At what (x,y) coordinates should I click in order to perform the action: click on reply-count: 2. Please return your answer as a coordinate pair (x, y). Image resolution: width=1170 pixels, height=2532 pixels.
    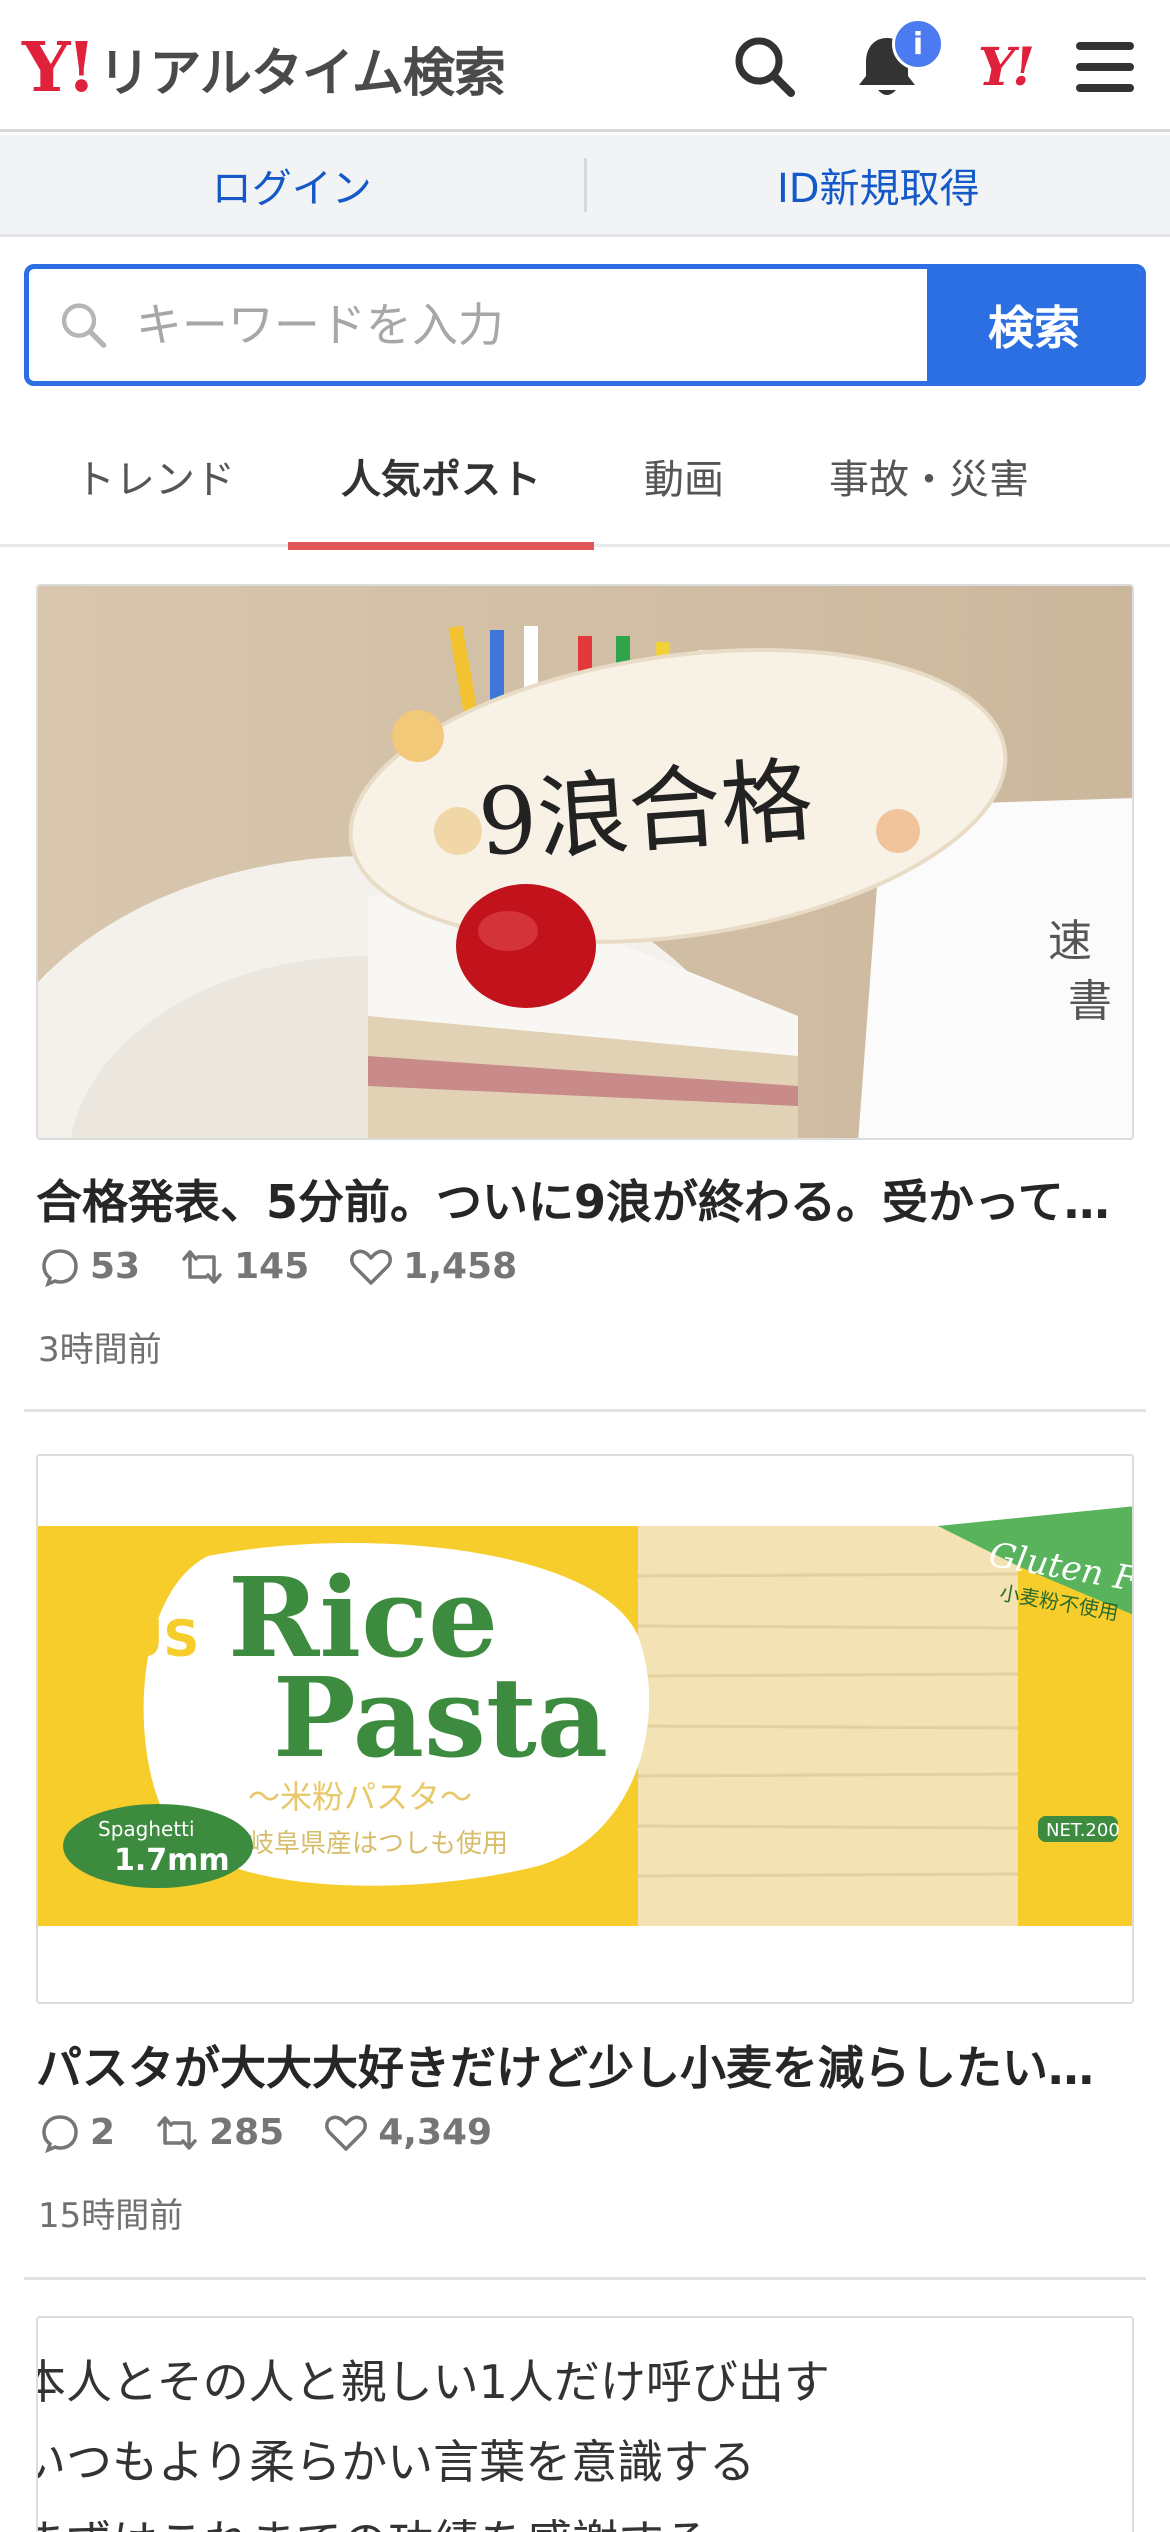
    Looking at the image, I should click on (77, 2132).